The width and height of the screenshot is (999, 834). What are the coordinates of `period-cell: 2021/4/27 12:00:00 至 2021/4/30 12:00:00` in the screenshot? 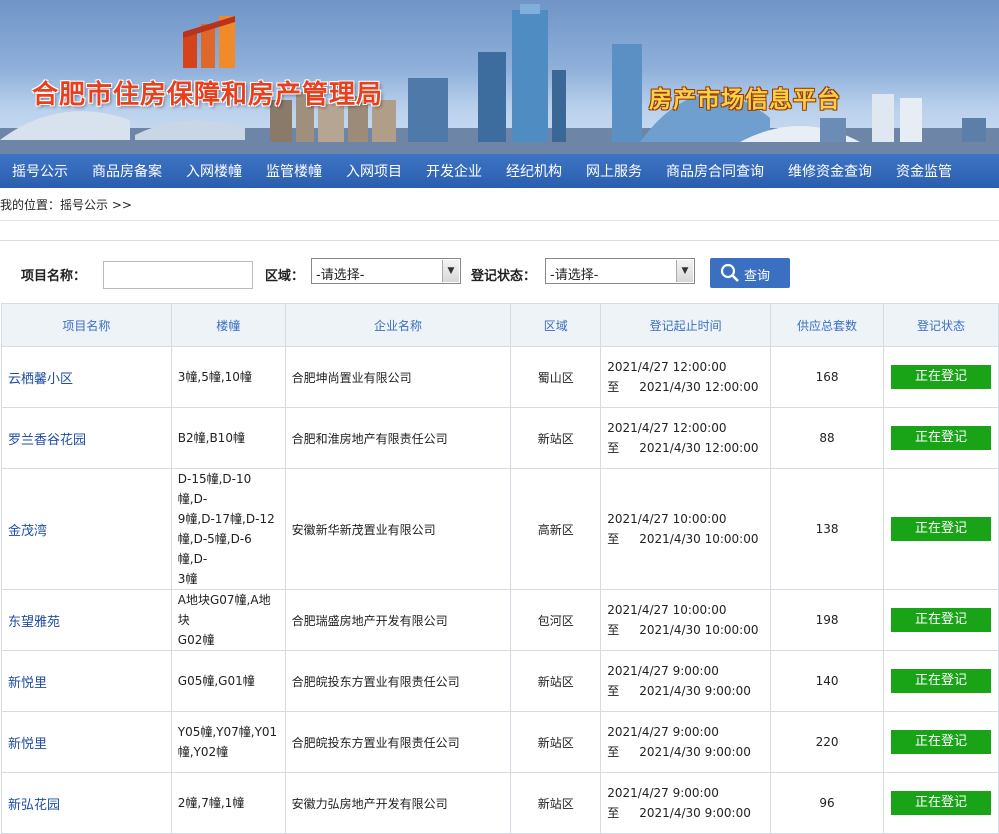 It's located at (686, 438).